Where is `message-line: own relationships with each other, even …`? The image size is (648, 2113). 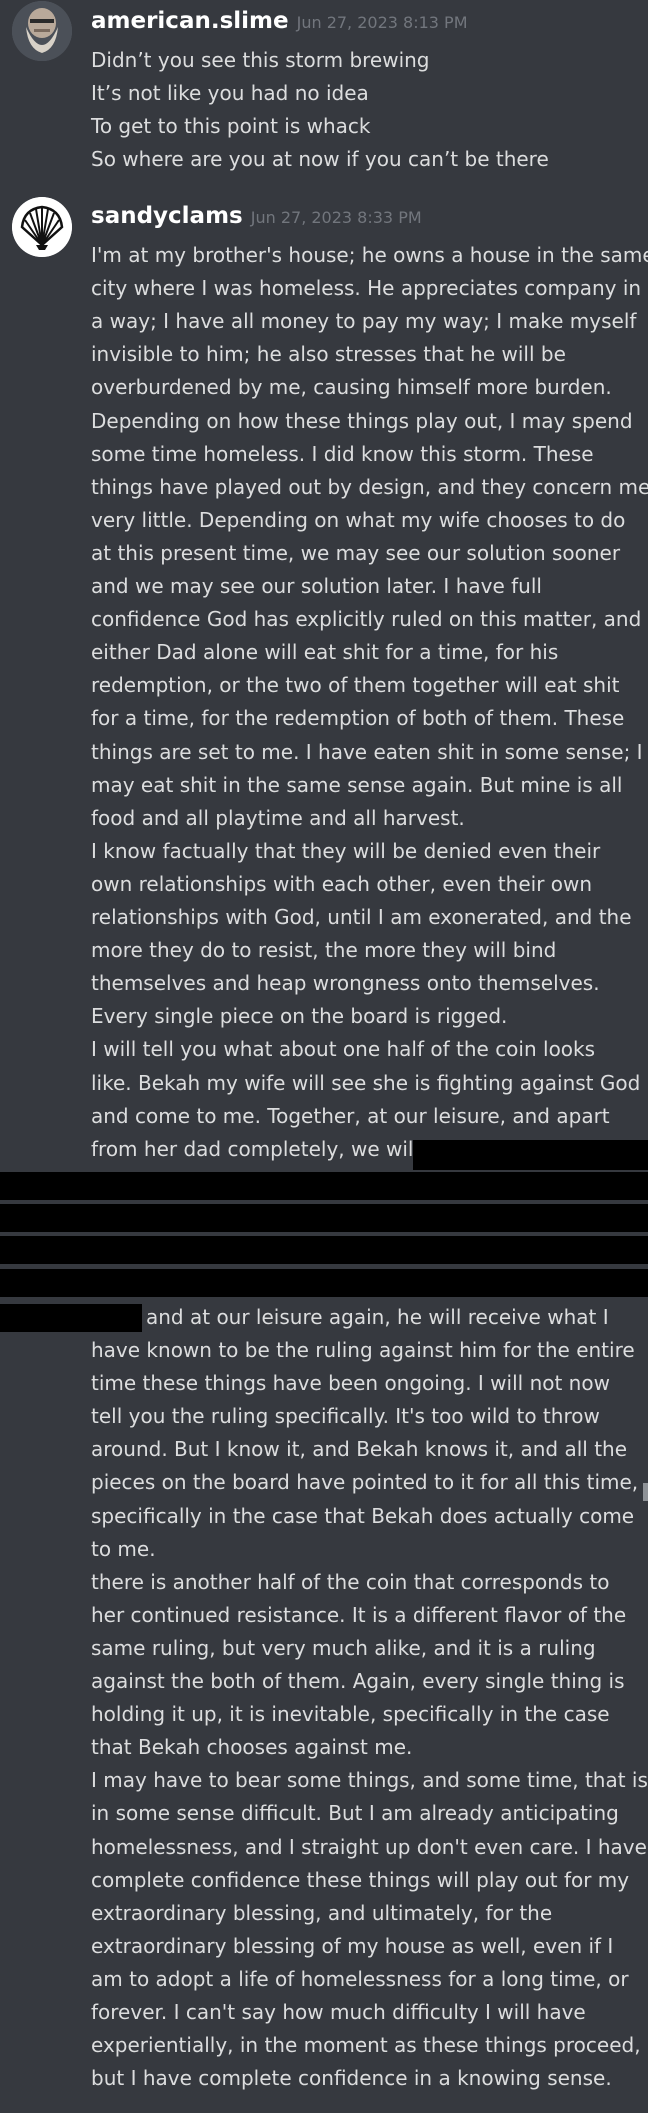 message-line: own relationships with each other, even … is located at coordinates (342, 883).